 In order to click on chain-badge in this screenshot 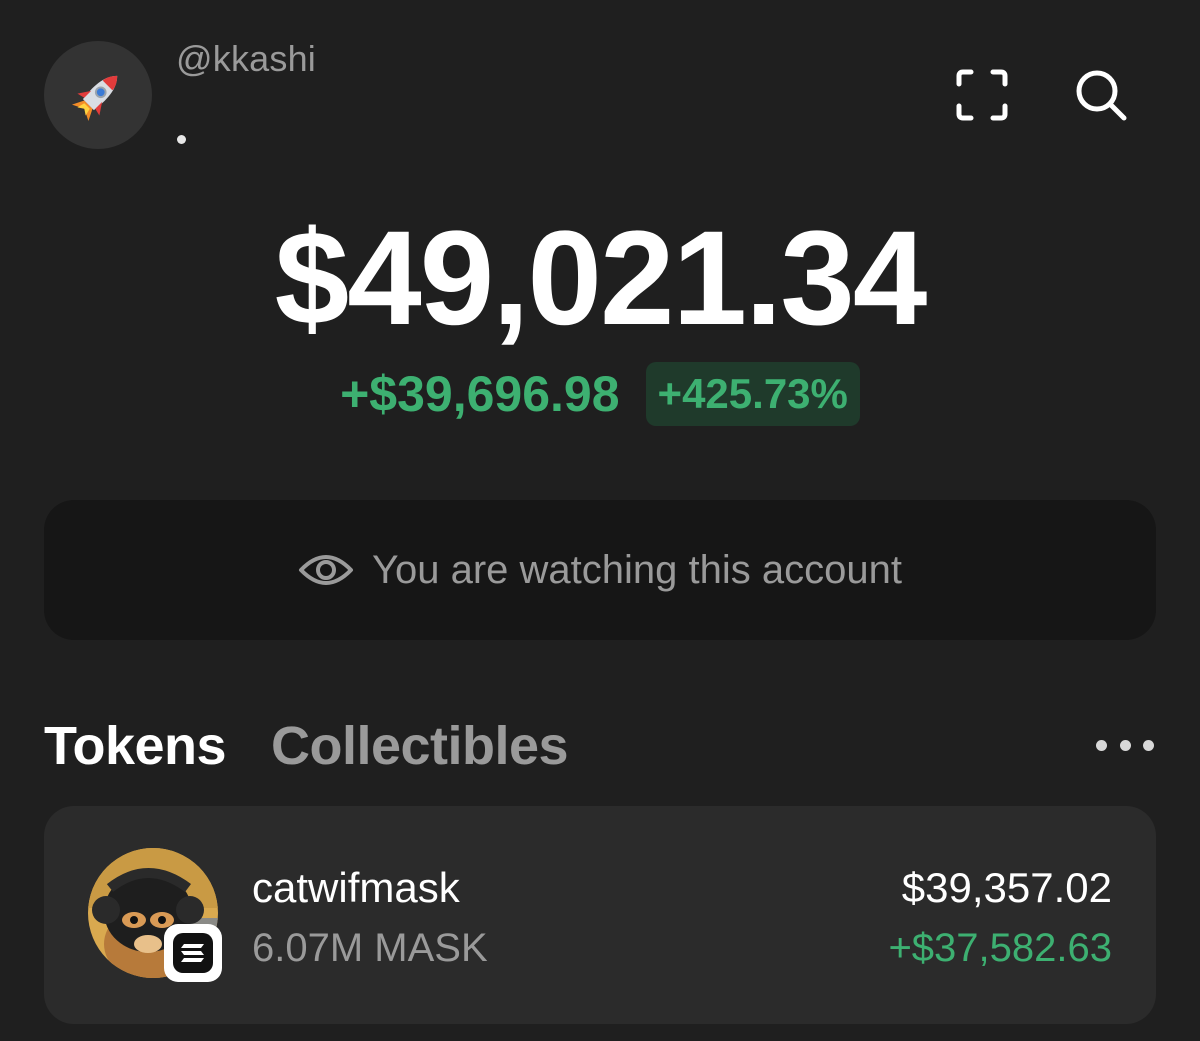, I will do `click(193, 953)`.